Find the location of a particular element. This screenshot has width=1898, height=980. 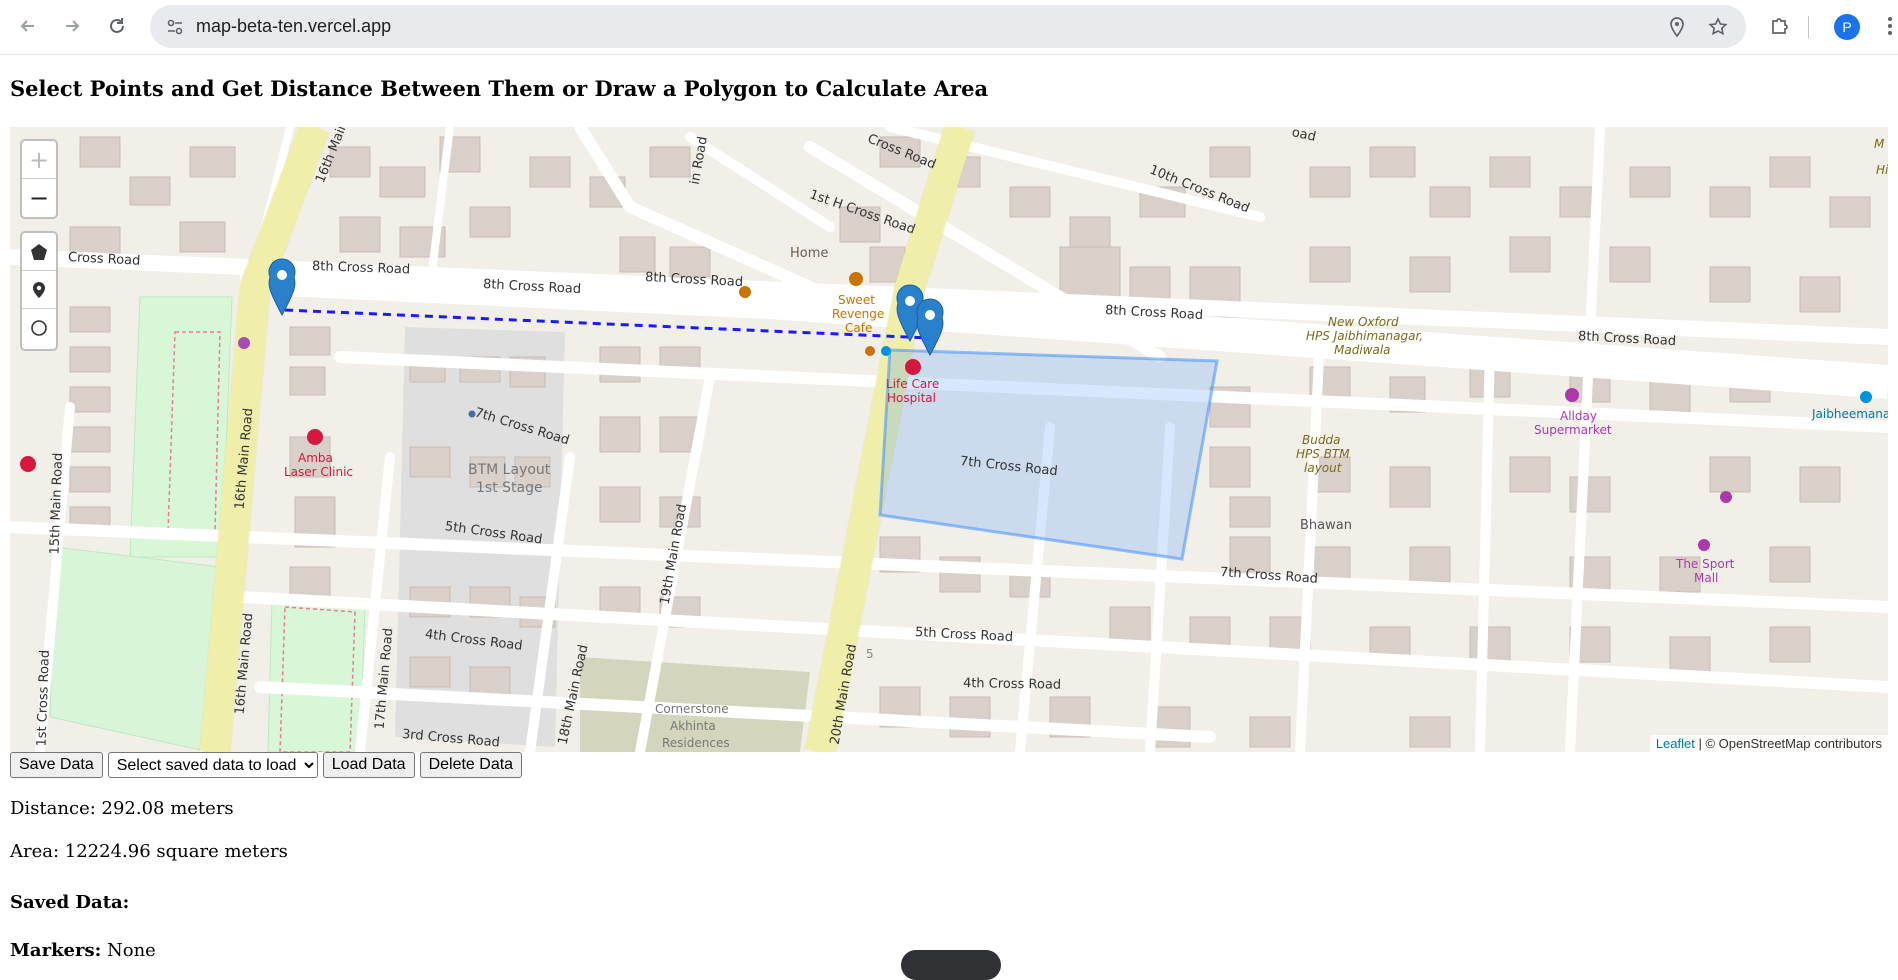

place-label-edge: M is located at coordinates (1879, 144).